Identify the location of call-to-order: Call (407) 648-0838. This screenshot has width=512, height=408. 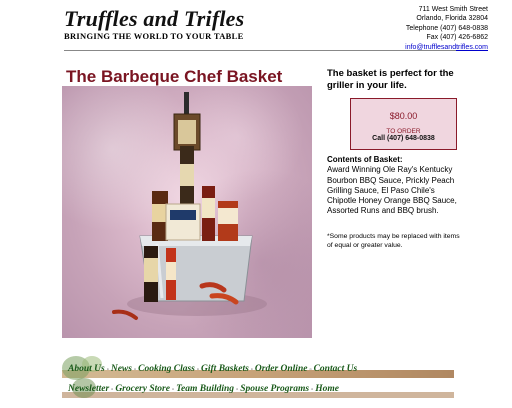
(403, 138).